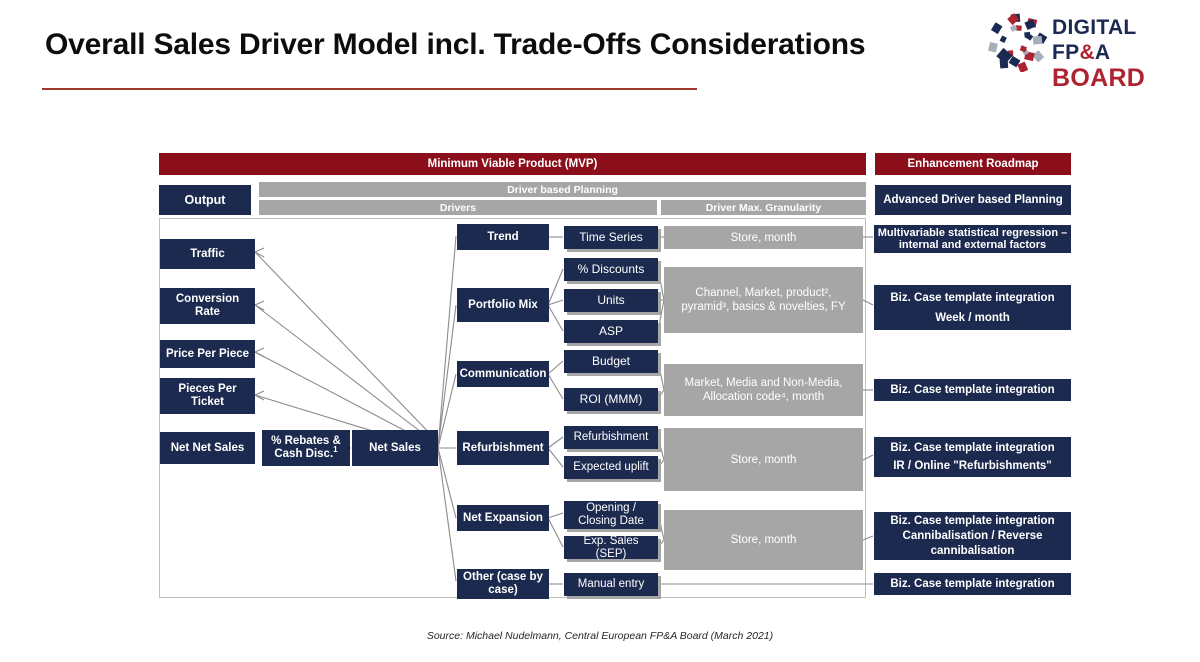  Describe the element at coordinates (335, 450) in the screenshot. I see `footnote-marker: 1` at that location.